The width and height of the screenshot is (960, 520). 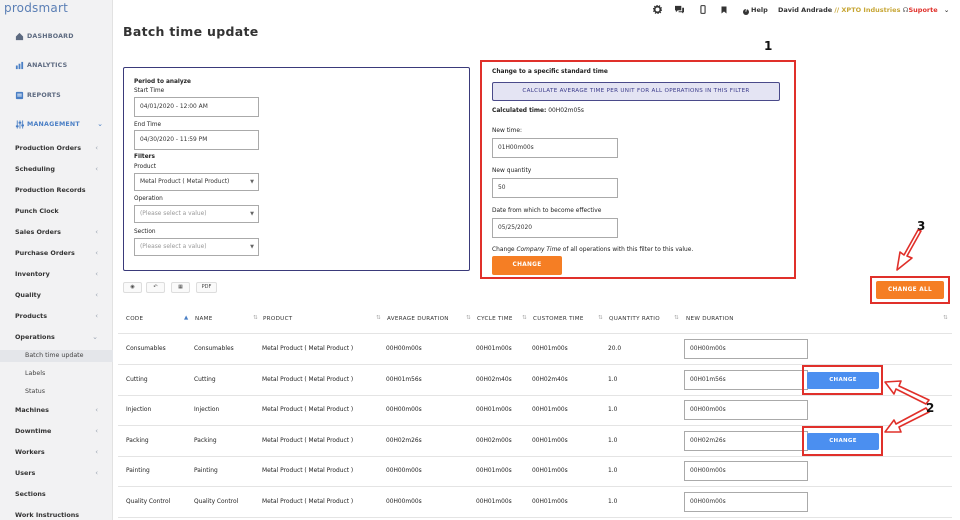 I want to click on new-quantity-input: 50, so click(x=555, y=188).